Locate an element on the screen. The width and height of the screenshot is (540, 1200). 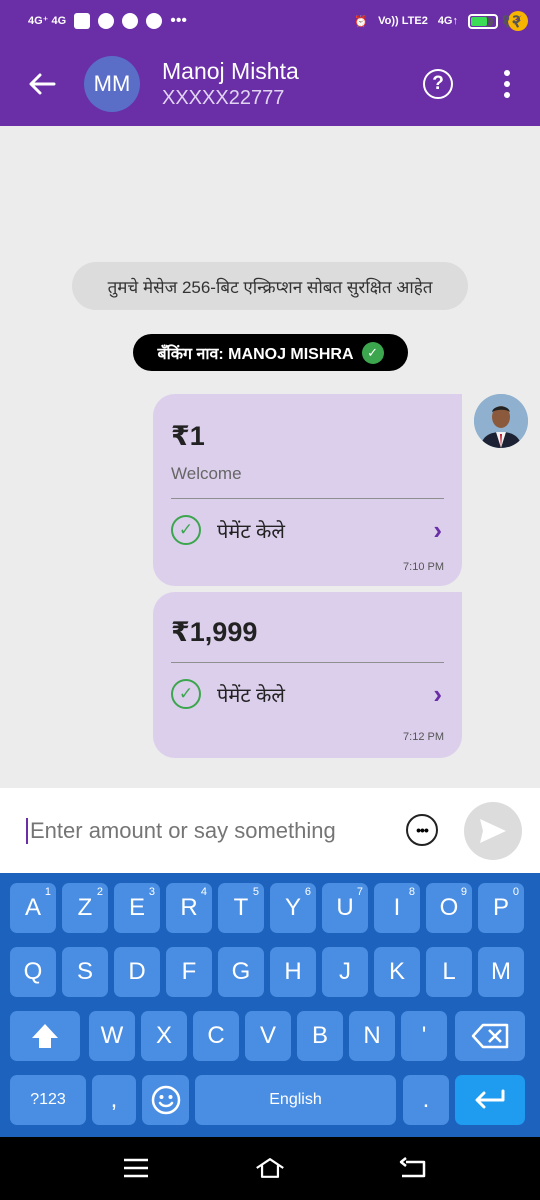
banking-name-badge: बँकिंग नाव: MANOJ MISHRA ✓ is located at coordinates (270, 352).